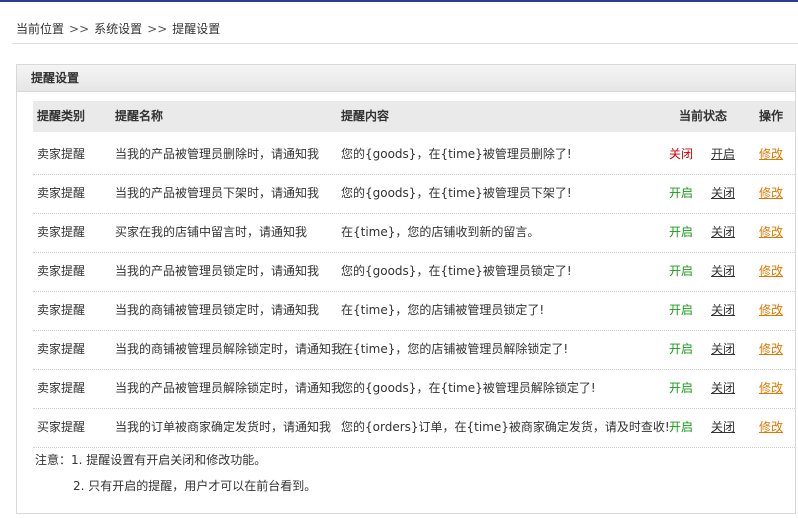  I want to click on reminder-type: 买家提醒, so click(61, 427).